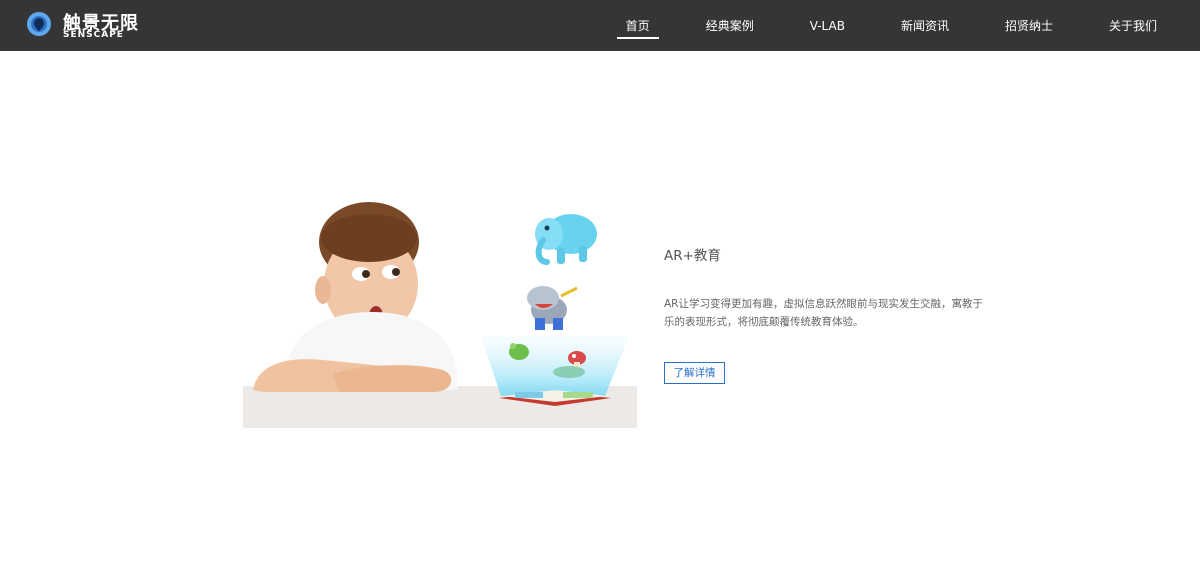  I want to click on site-logo: 触景无限 SENSCAPE, so click(83, 26).